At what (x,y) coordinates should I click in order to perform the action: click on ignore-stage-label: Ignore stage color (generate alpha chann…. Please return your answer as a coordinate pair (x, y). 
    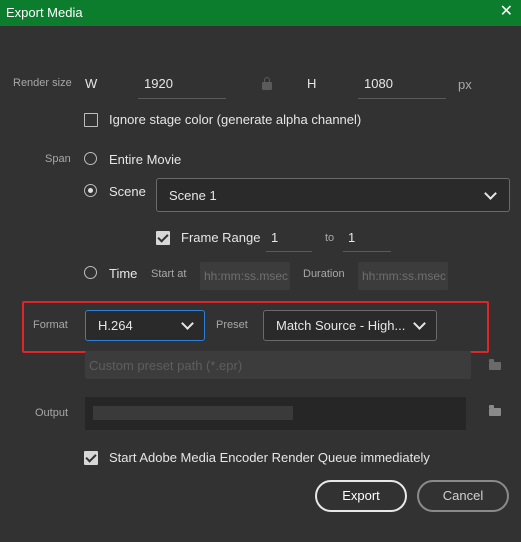
    Looking at the image, I should click on (235, 119).